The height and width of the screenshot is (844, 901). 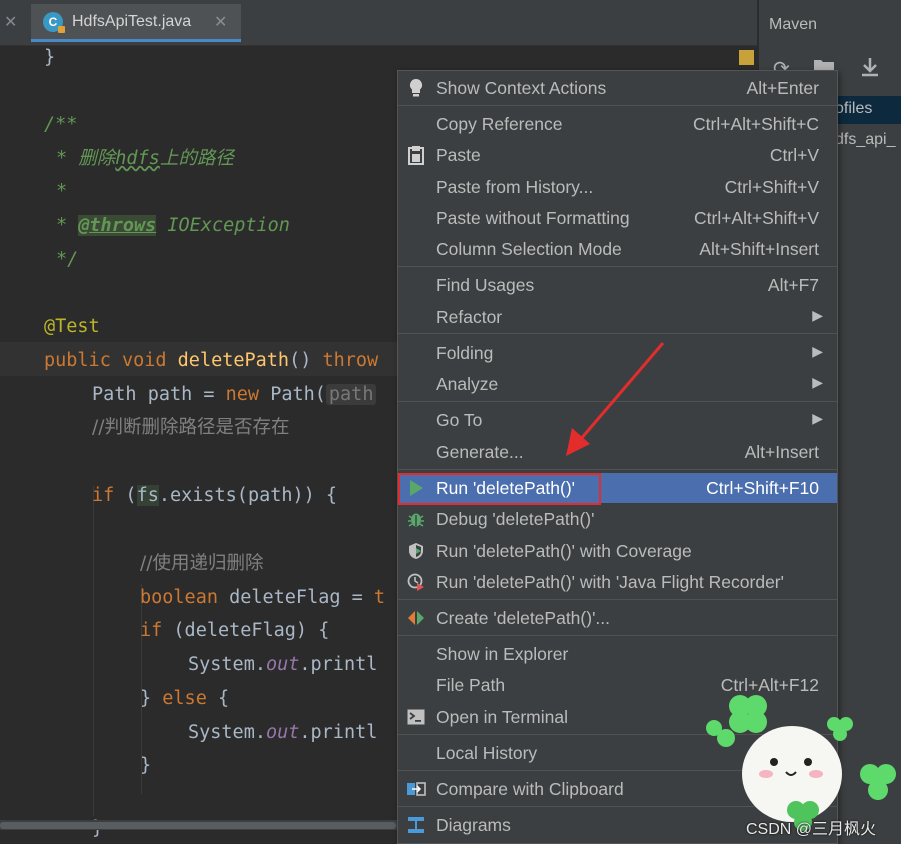 What do you see at coordinates (198, 825) in the screenshot?
I see `scrollbar-thumb` at bounding box center [198, 825].